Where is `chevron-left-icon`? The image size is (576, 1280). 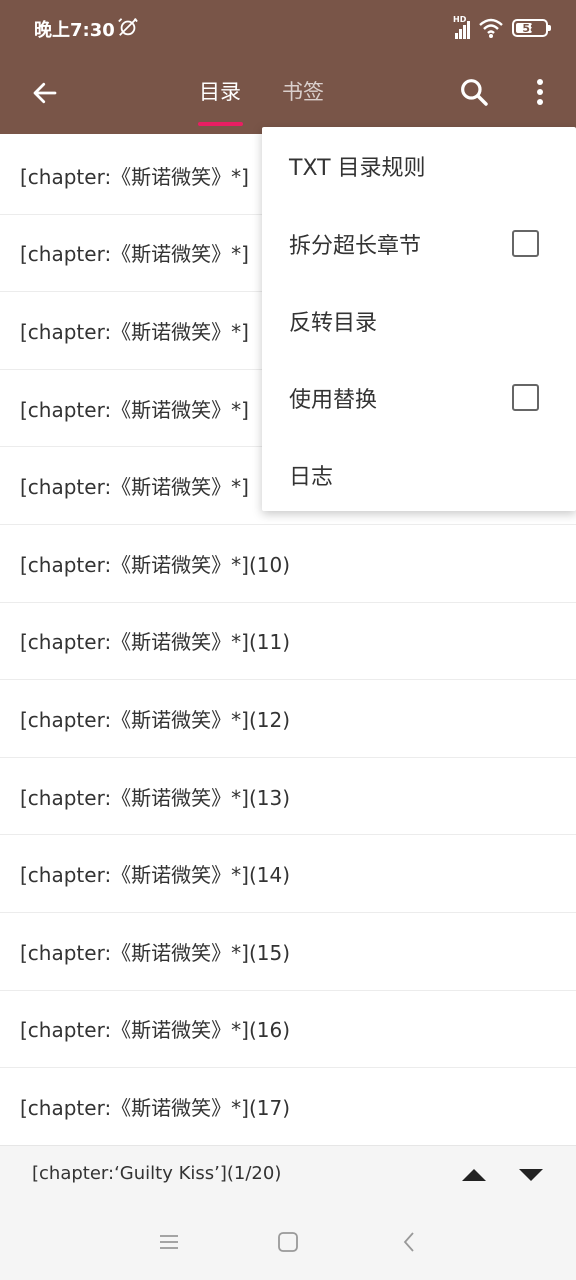
chevron-left-icon is located at coordinates (408, 1242).